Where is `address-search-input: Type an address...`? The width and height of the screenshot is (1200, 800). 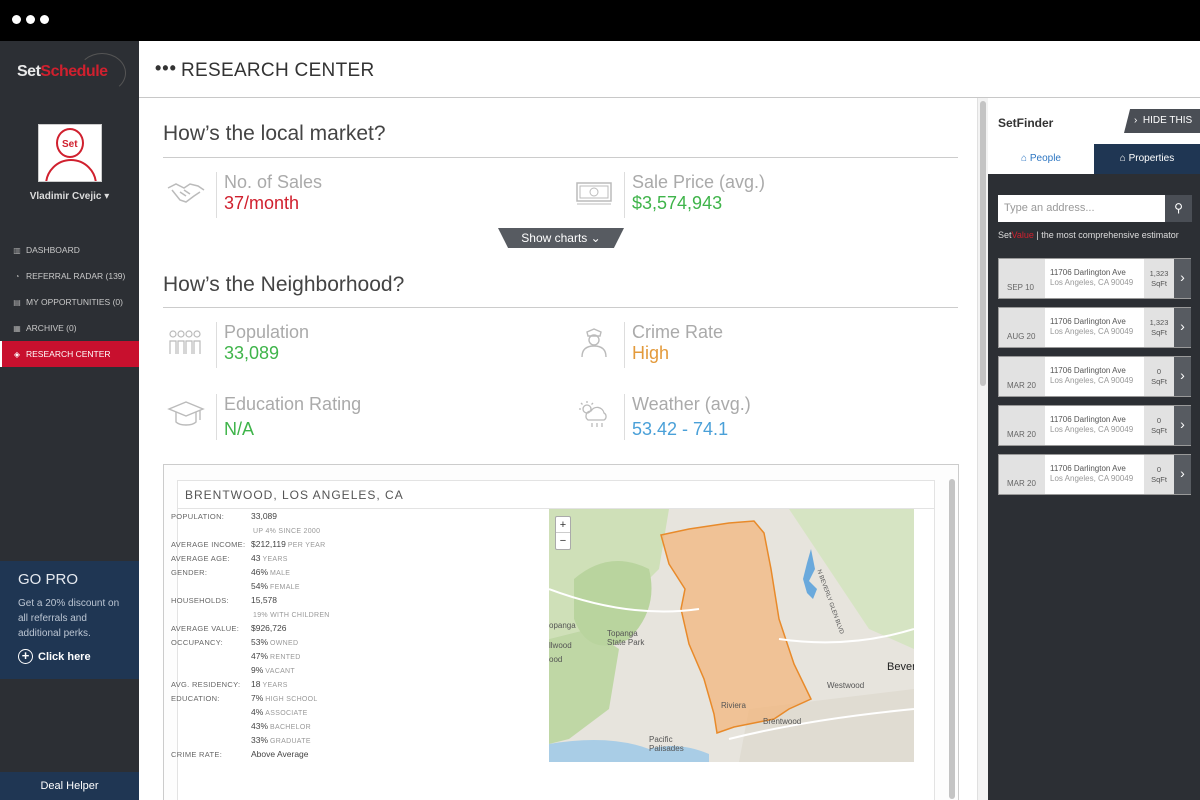 address-search-input: Type an address... is located at coordinates (1086, 208).